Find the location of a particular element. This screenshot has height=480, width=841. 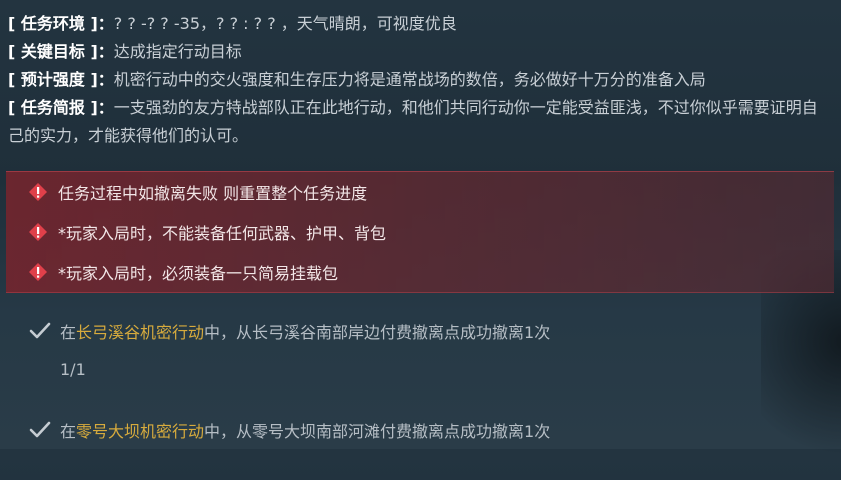

warning-item: 任务过程中如撤离失败 则重置整个任务进度 is located at coordinates (197, 192).